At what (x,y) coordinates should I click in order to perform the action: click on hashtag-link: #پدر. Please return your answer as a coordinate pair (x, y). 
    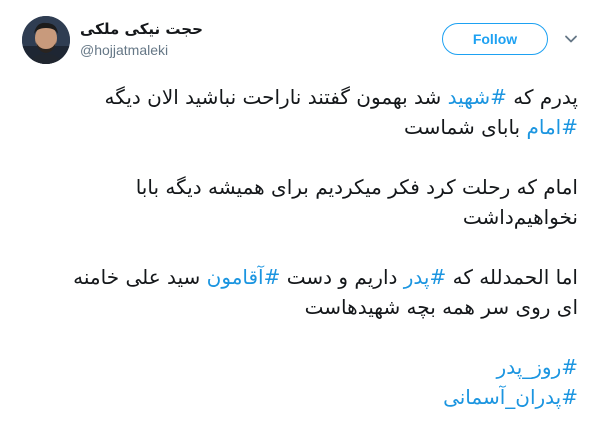
    Looking at the image, I should click on (425, 277).